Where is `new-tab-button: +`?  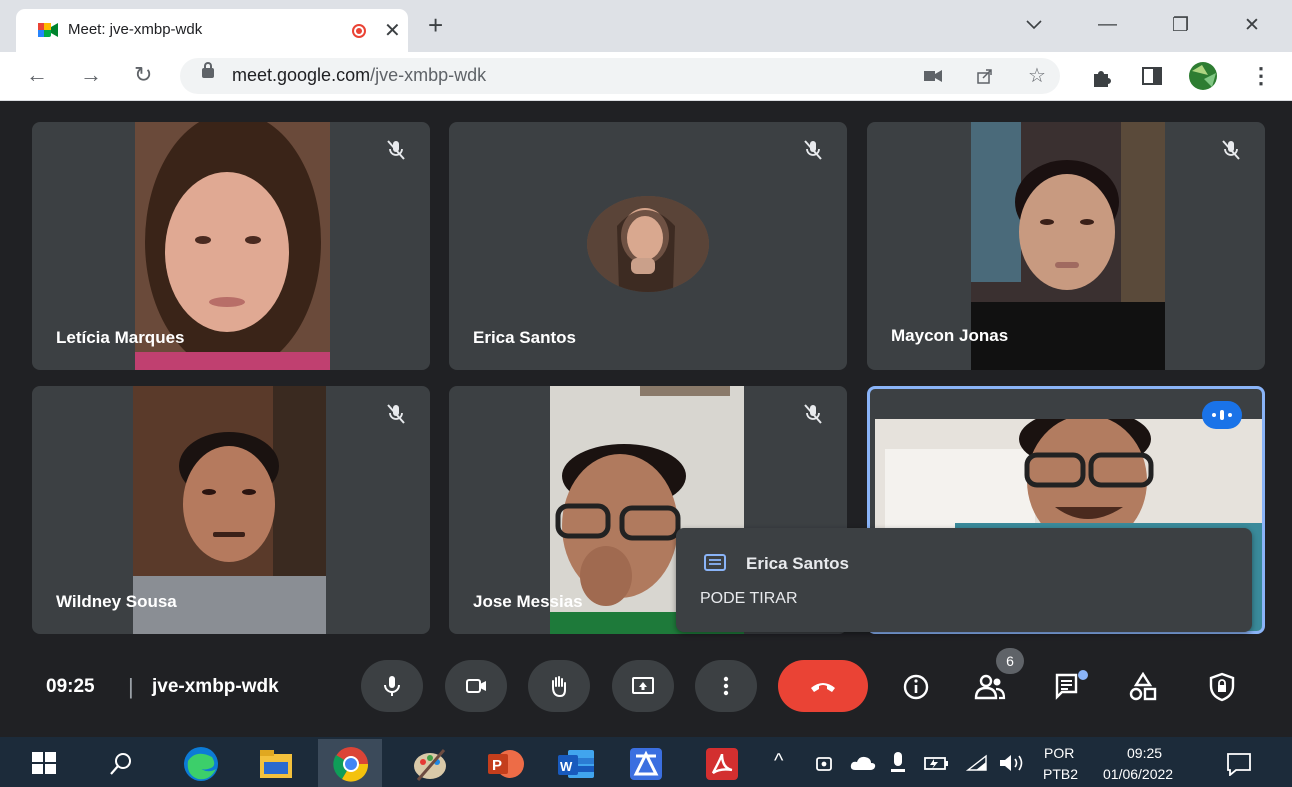 new-tab-button: + is located at coordinates (435, 25).